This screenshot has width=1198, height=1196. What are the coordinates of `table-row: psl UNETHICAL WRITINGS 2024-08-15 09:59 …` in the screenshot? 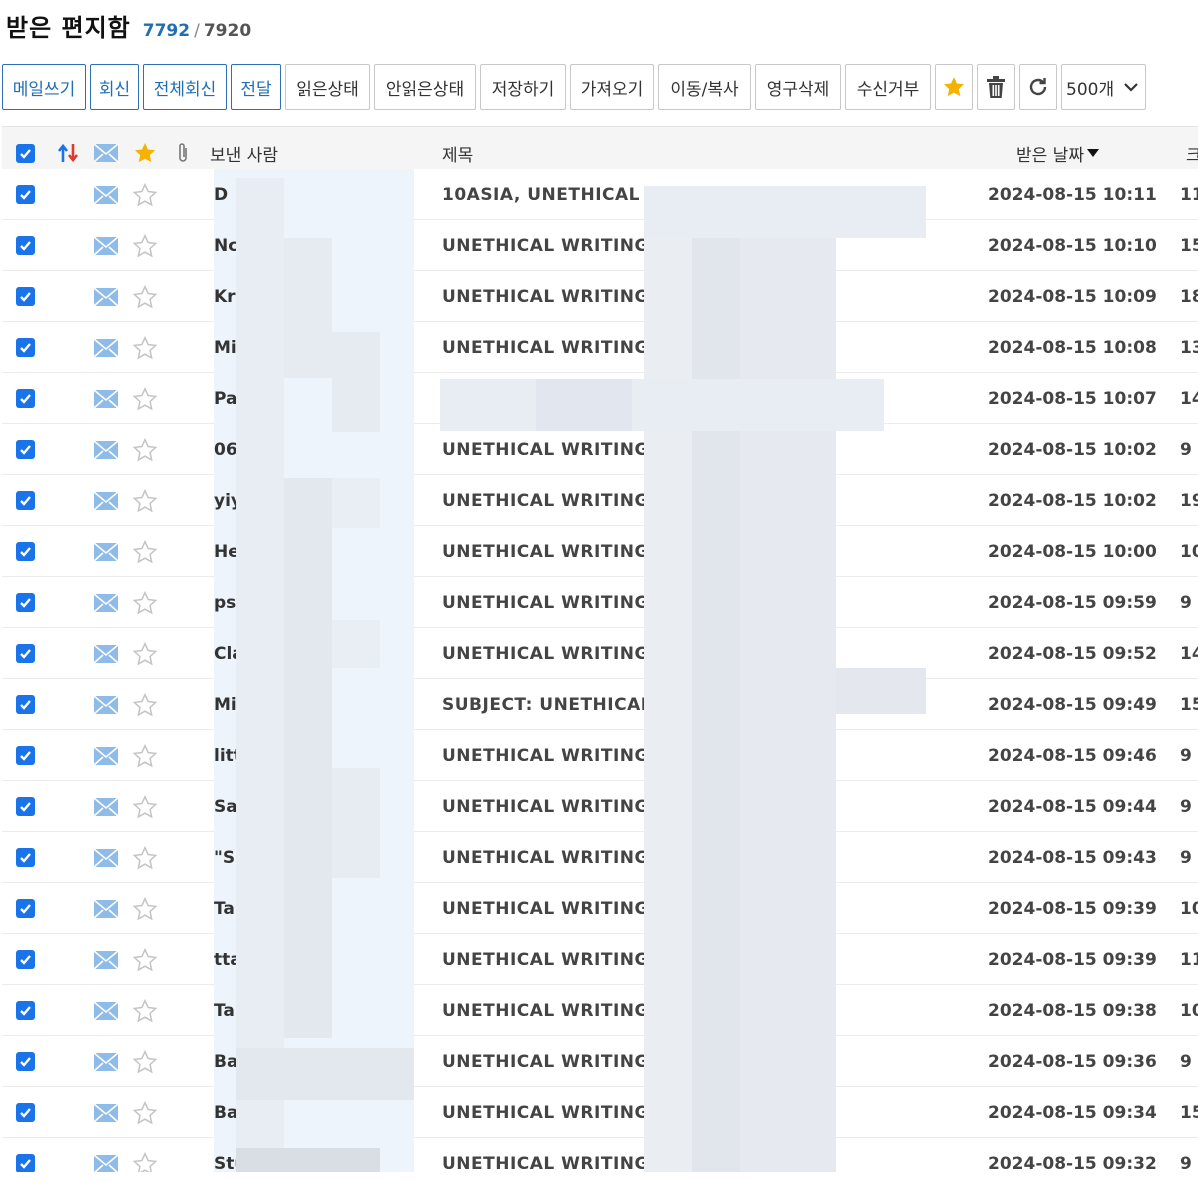 It's located at (600, 602).